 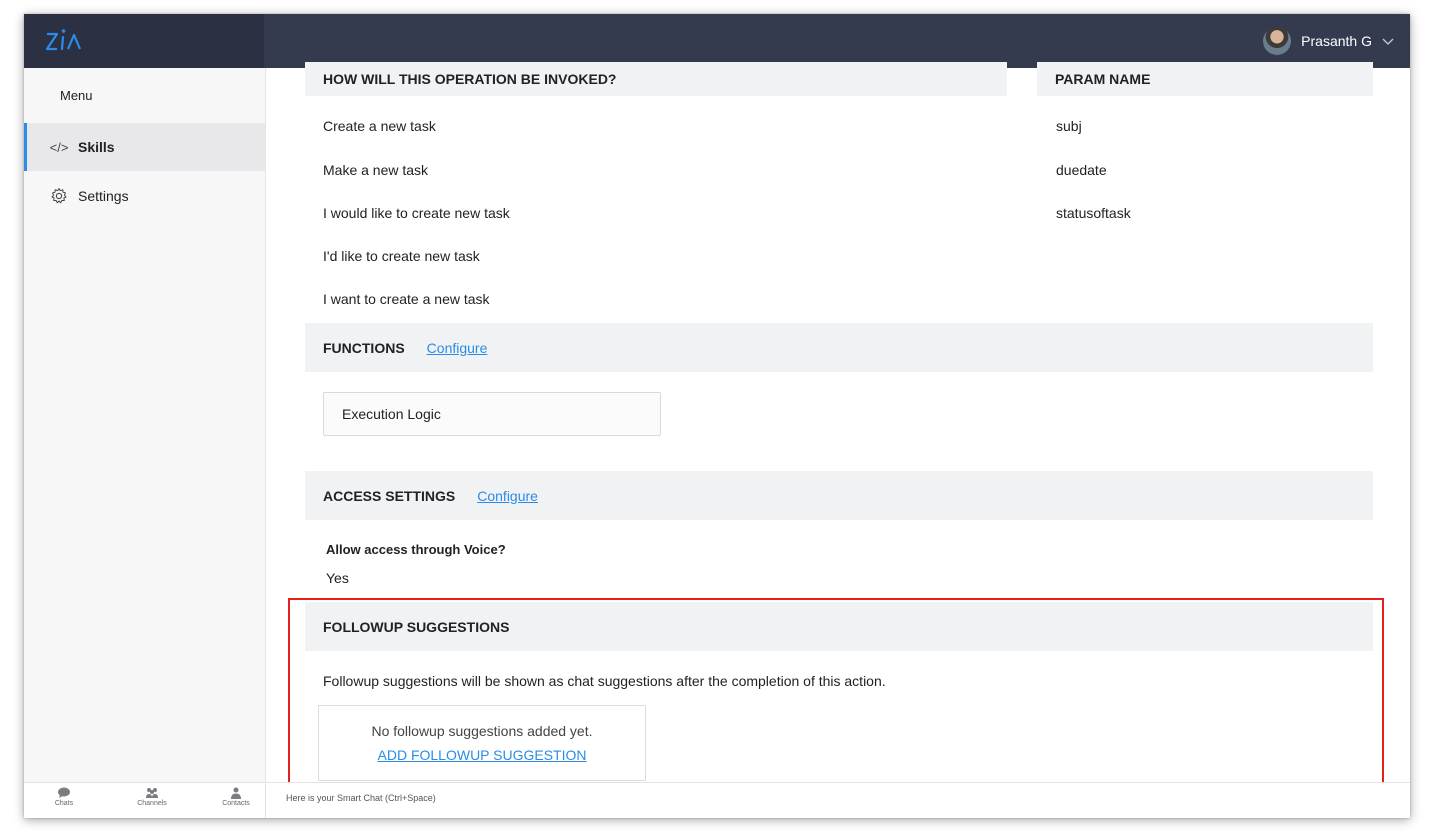 I want to click on execution-logic-label: Execution Logic, so click(x=391, y=414).